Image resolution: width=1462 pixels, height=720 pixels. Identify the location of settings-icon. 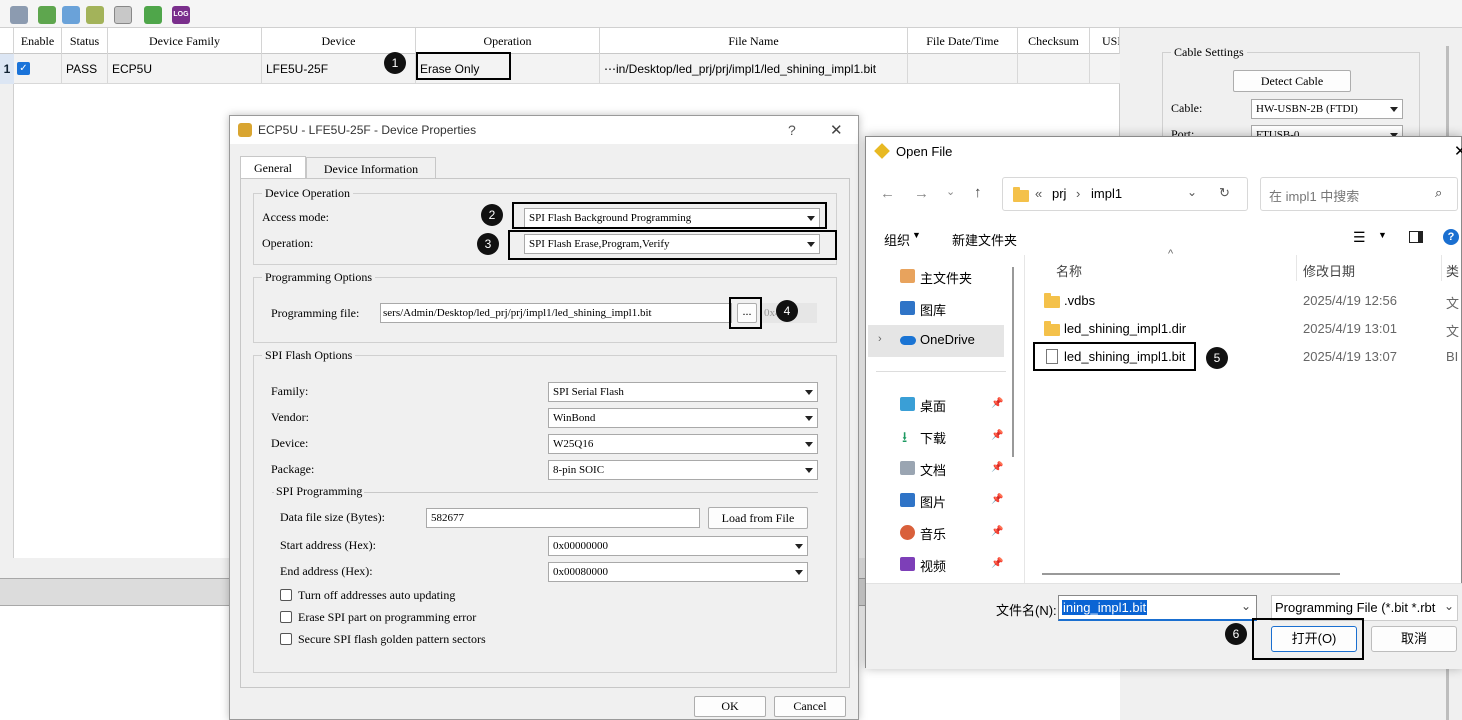
(95, 15).